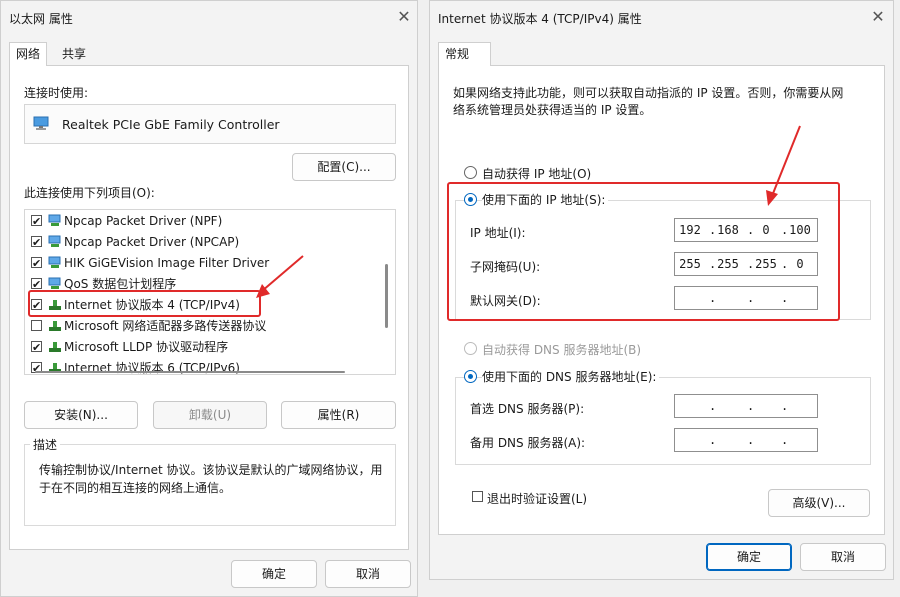  What do you see at coordinates (464, 54) in the screenshot?
I see `tab-general: 常规` at bounding box center [464, 54].